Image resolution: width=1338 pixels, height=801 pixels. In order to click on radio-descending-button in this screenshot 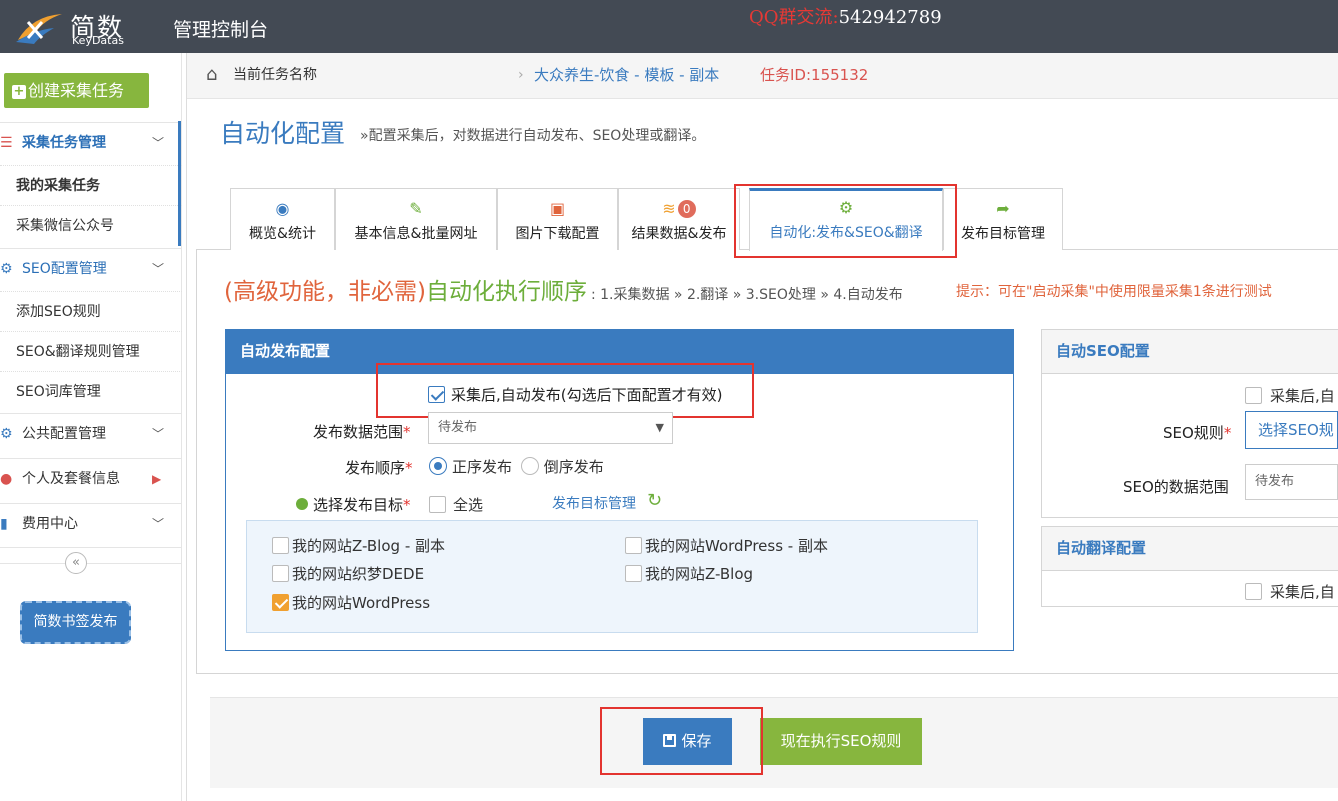, I will do `click(529, 466)`.